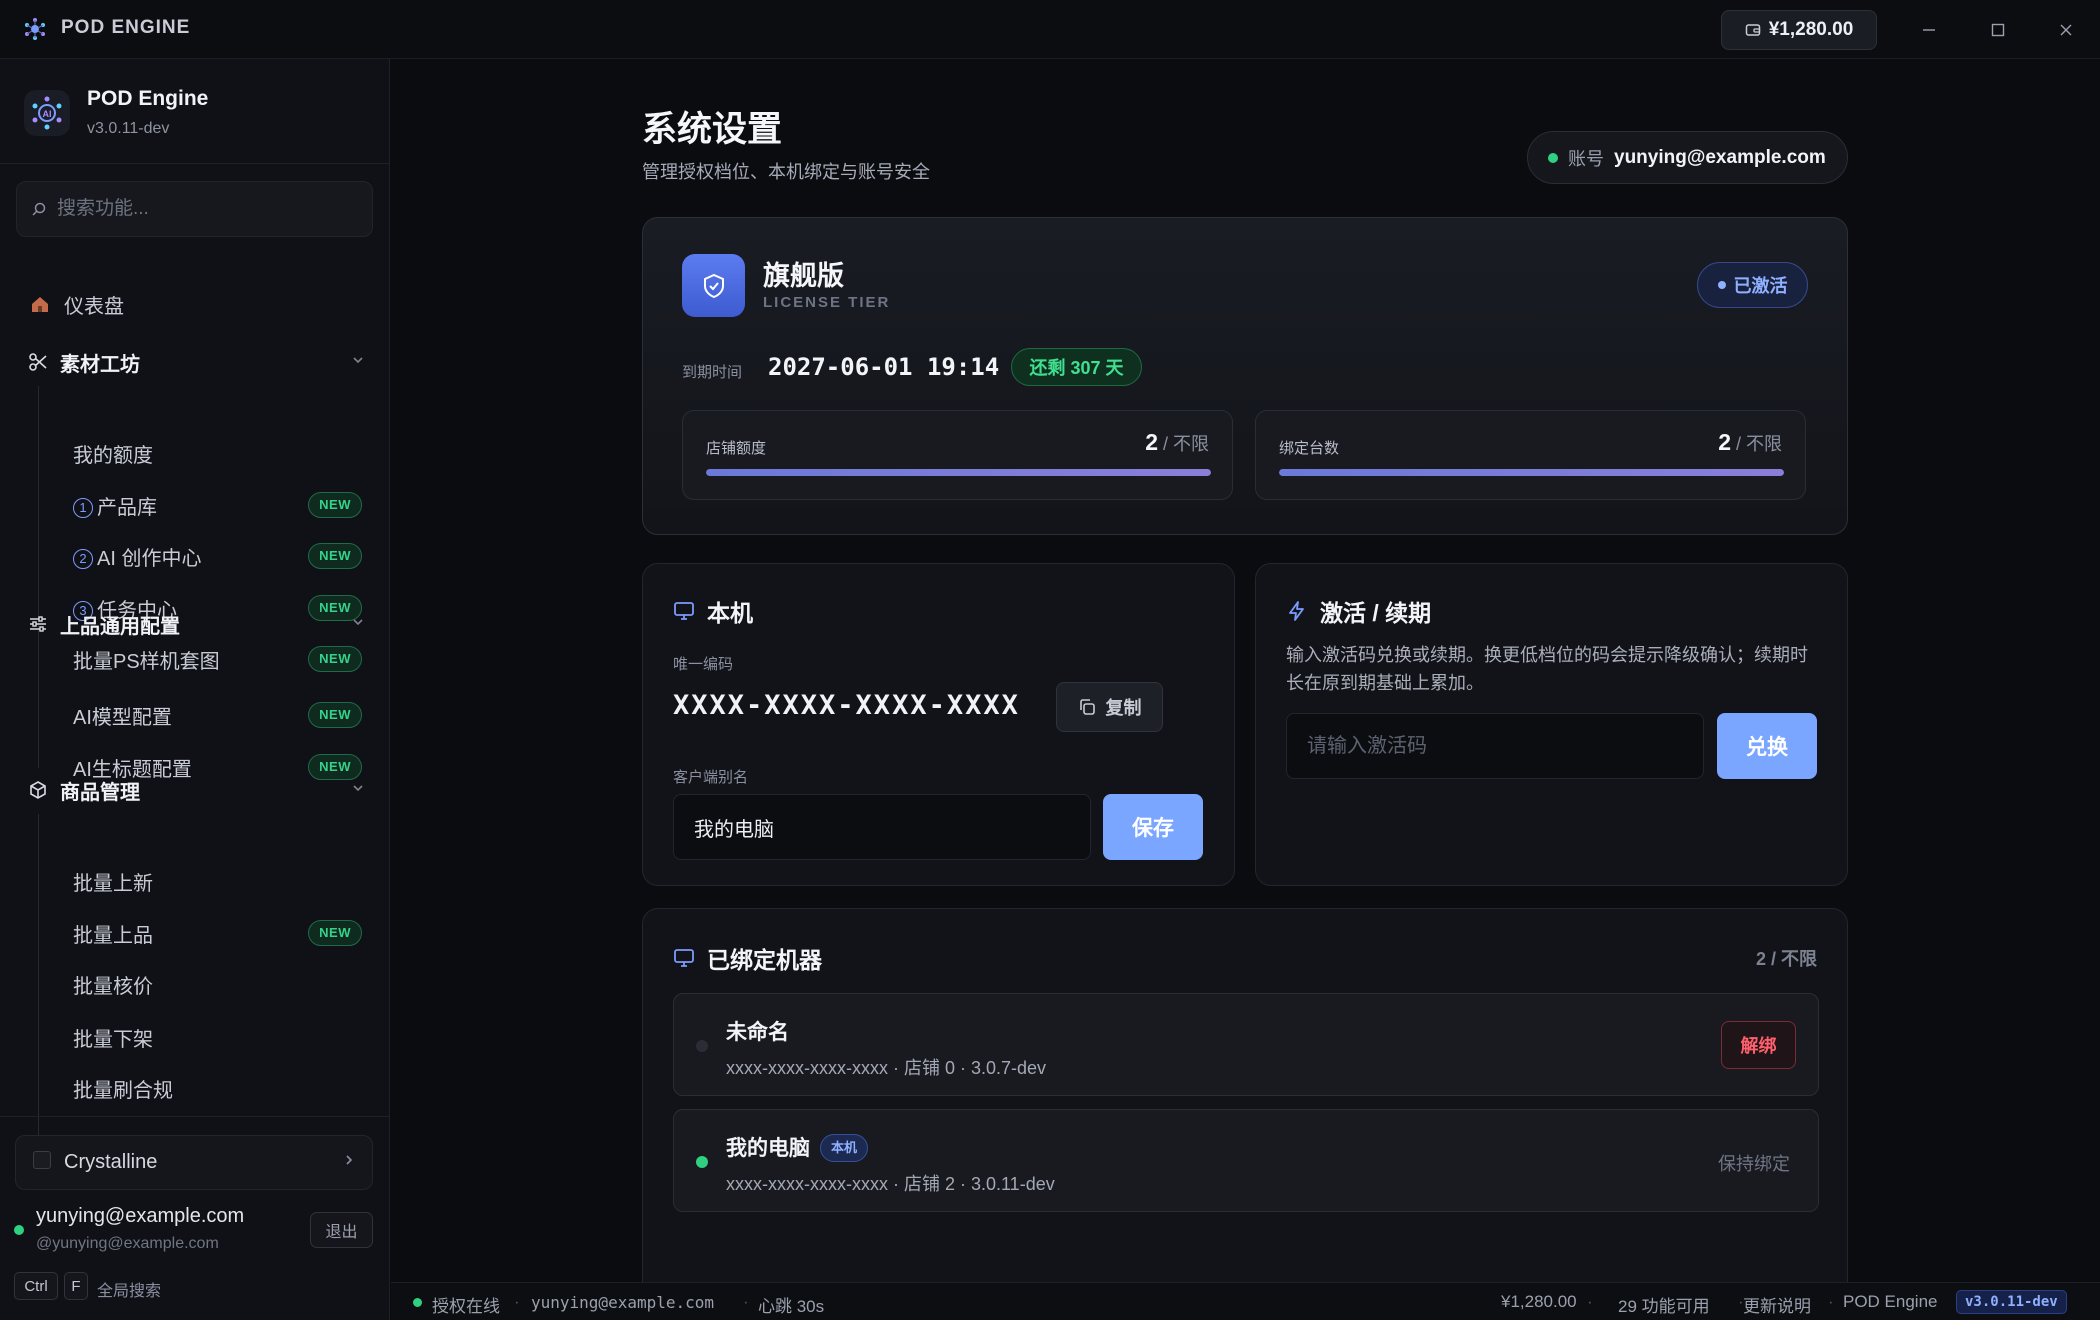  I want to click on lightning-icon, so click(1296, 611).